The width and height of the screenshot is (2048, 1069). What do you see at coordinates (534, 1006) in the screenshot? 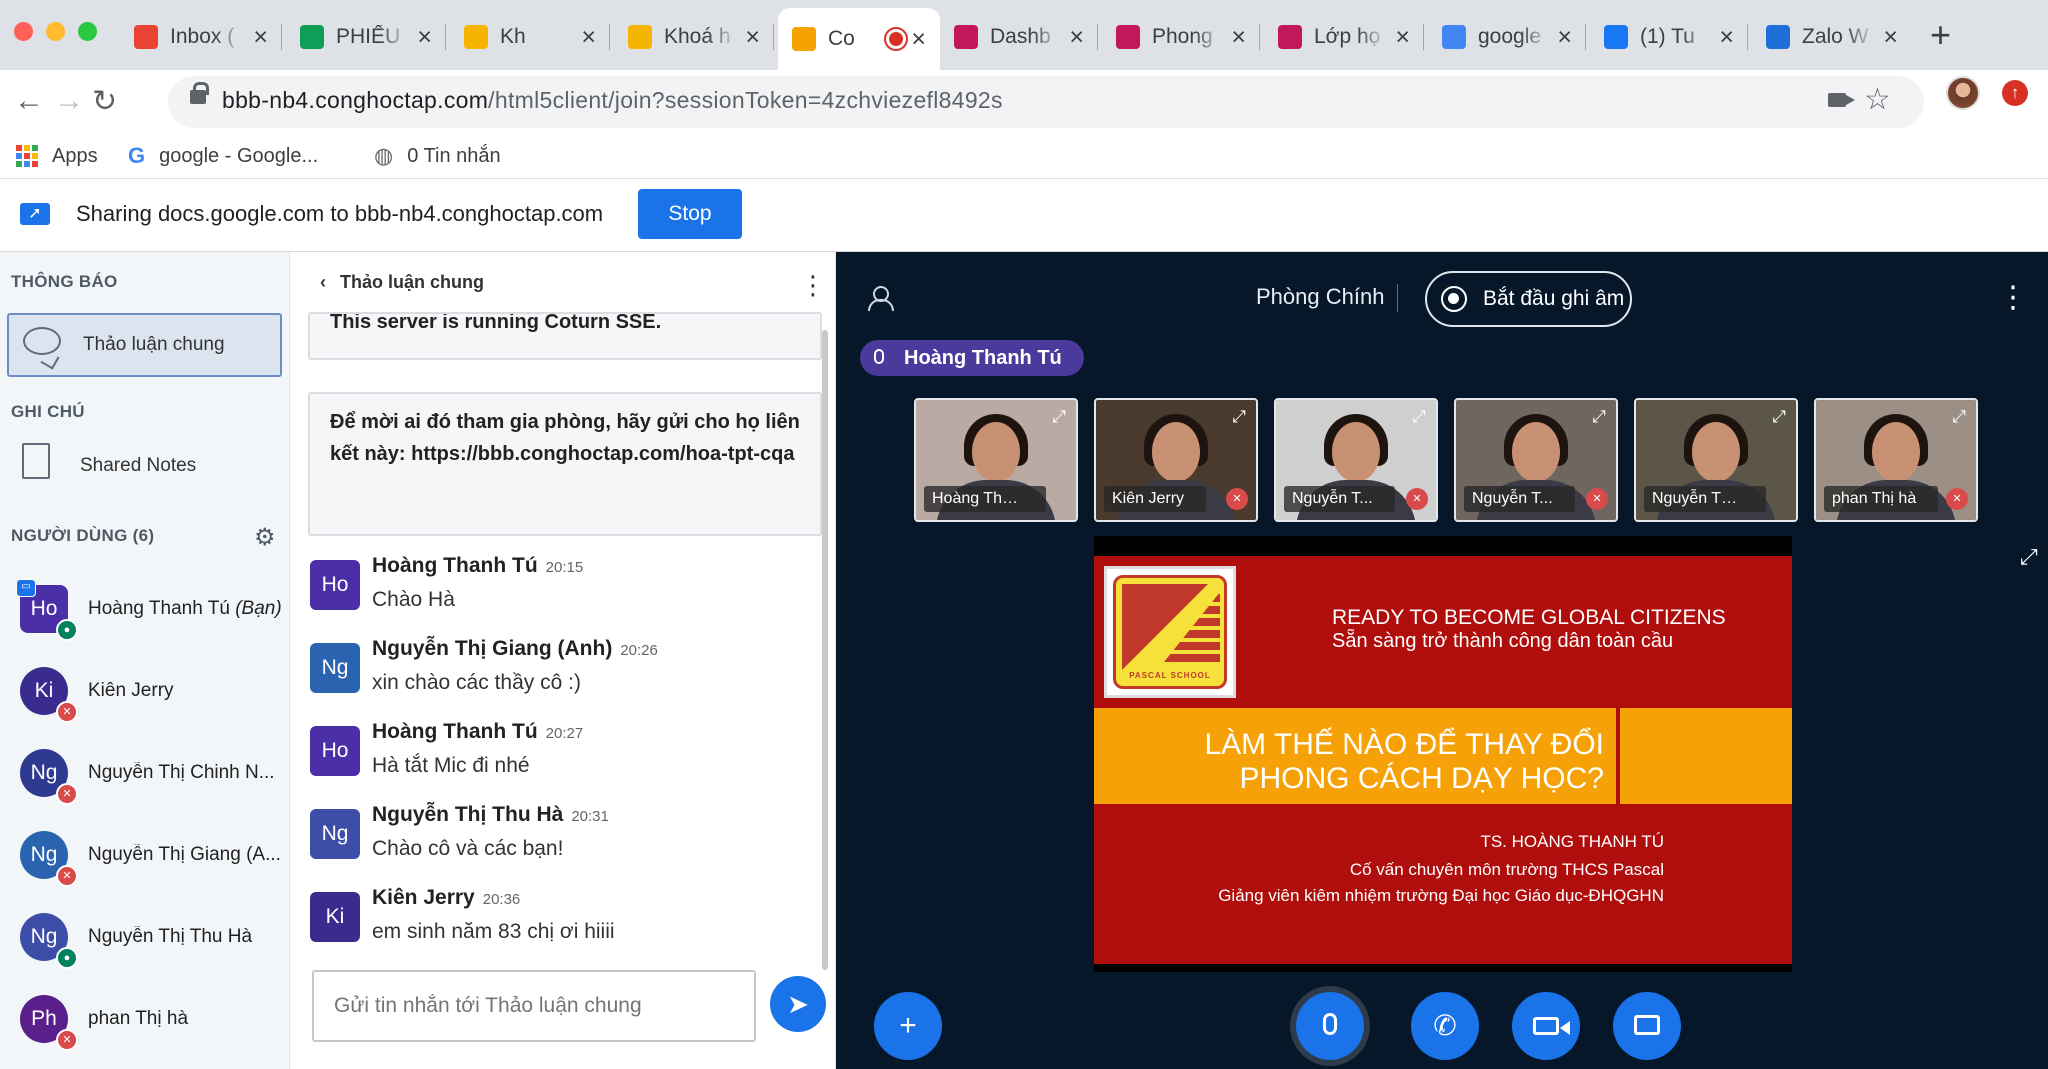
I see `chat-input` at bounding box center [534, 1006].